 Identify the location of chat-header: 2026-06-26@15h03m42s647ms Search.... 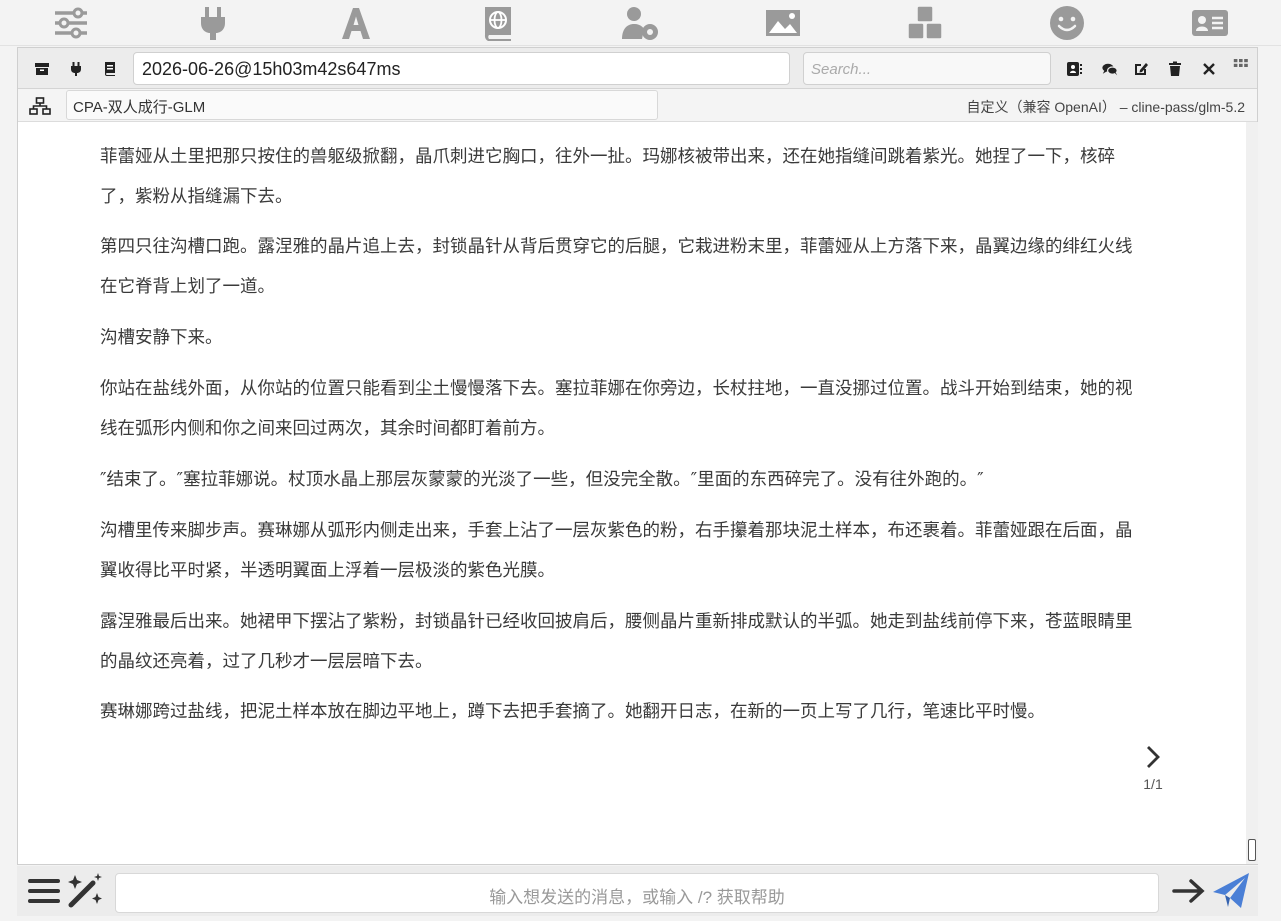
(637, 68).